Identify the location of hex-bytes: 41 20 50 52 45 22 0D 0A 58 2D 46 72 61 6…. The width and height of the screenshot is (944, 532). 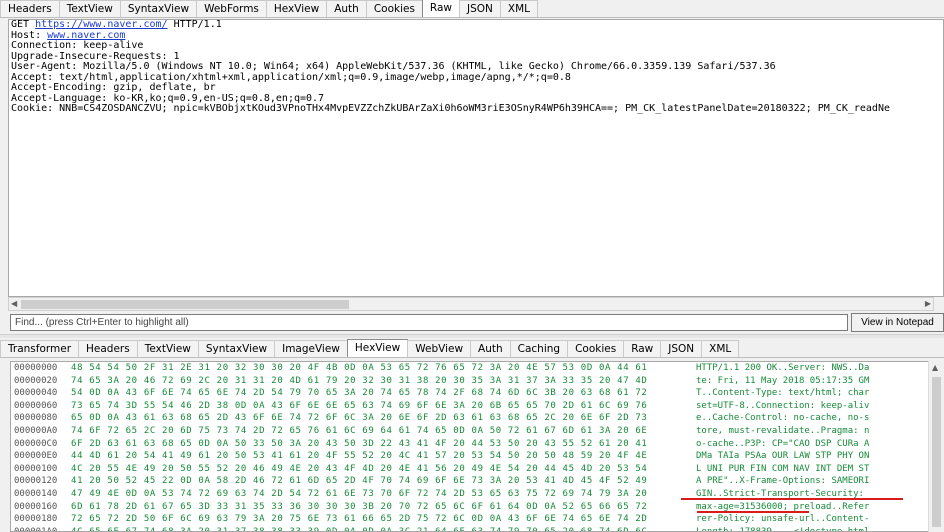
(359, 481).